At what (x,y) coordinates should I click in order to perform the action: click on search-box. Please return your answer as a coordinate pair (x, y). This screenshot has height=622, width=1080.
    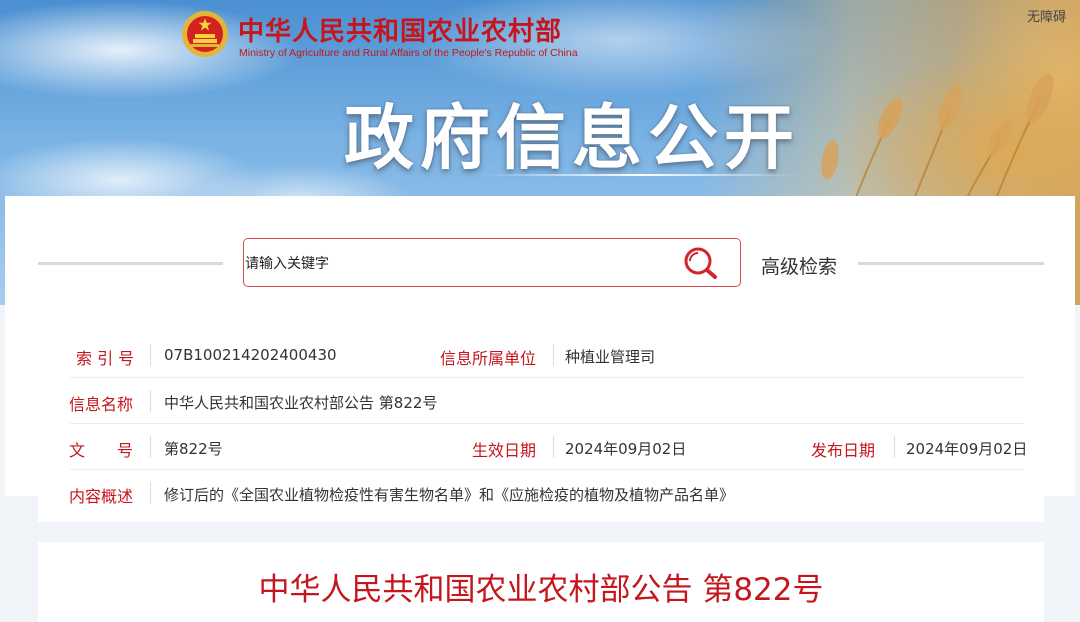
    Looking at the image, I should click on (492, 262).